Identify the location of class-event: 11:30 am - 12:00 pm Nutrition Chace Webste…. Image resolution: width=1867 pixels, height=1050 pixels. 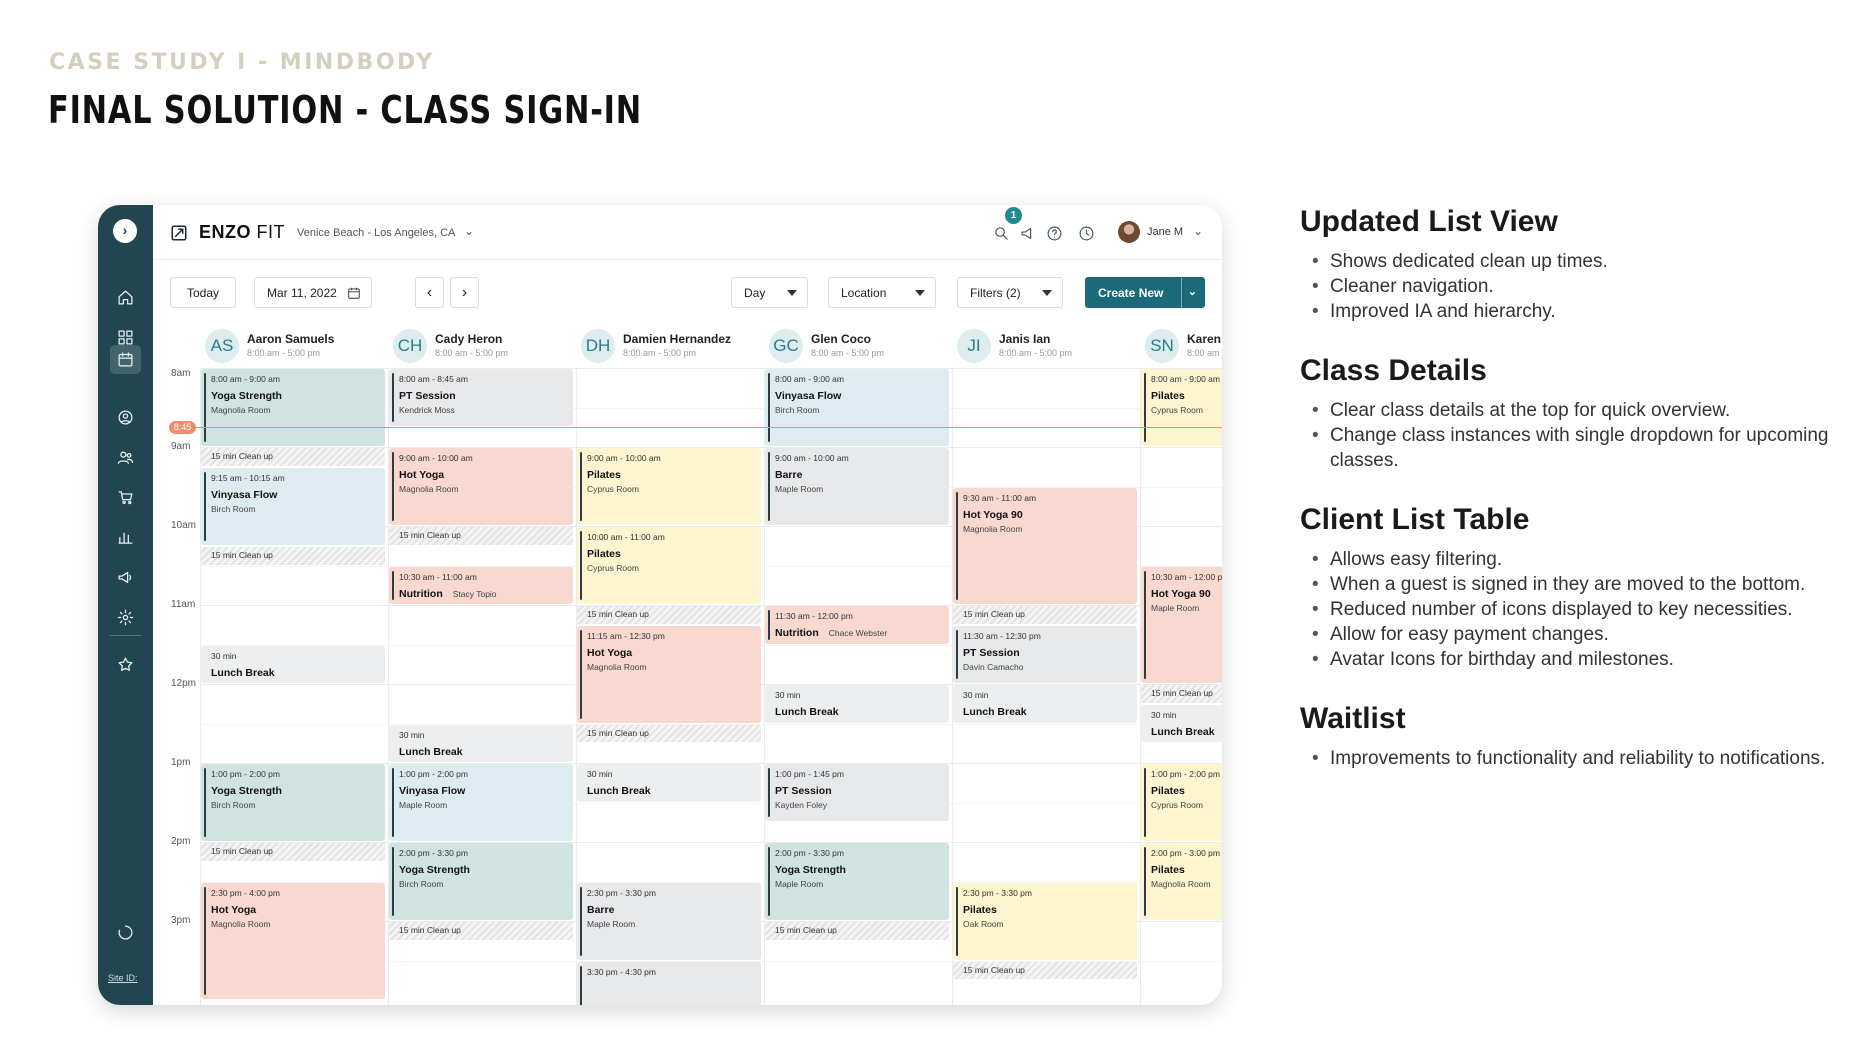
(857, 625).